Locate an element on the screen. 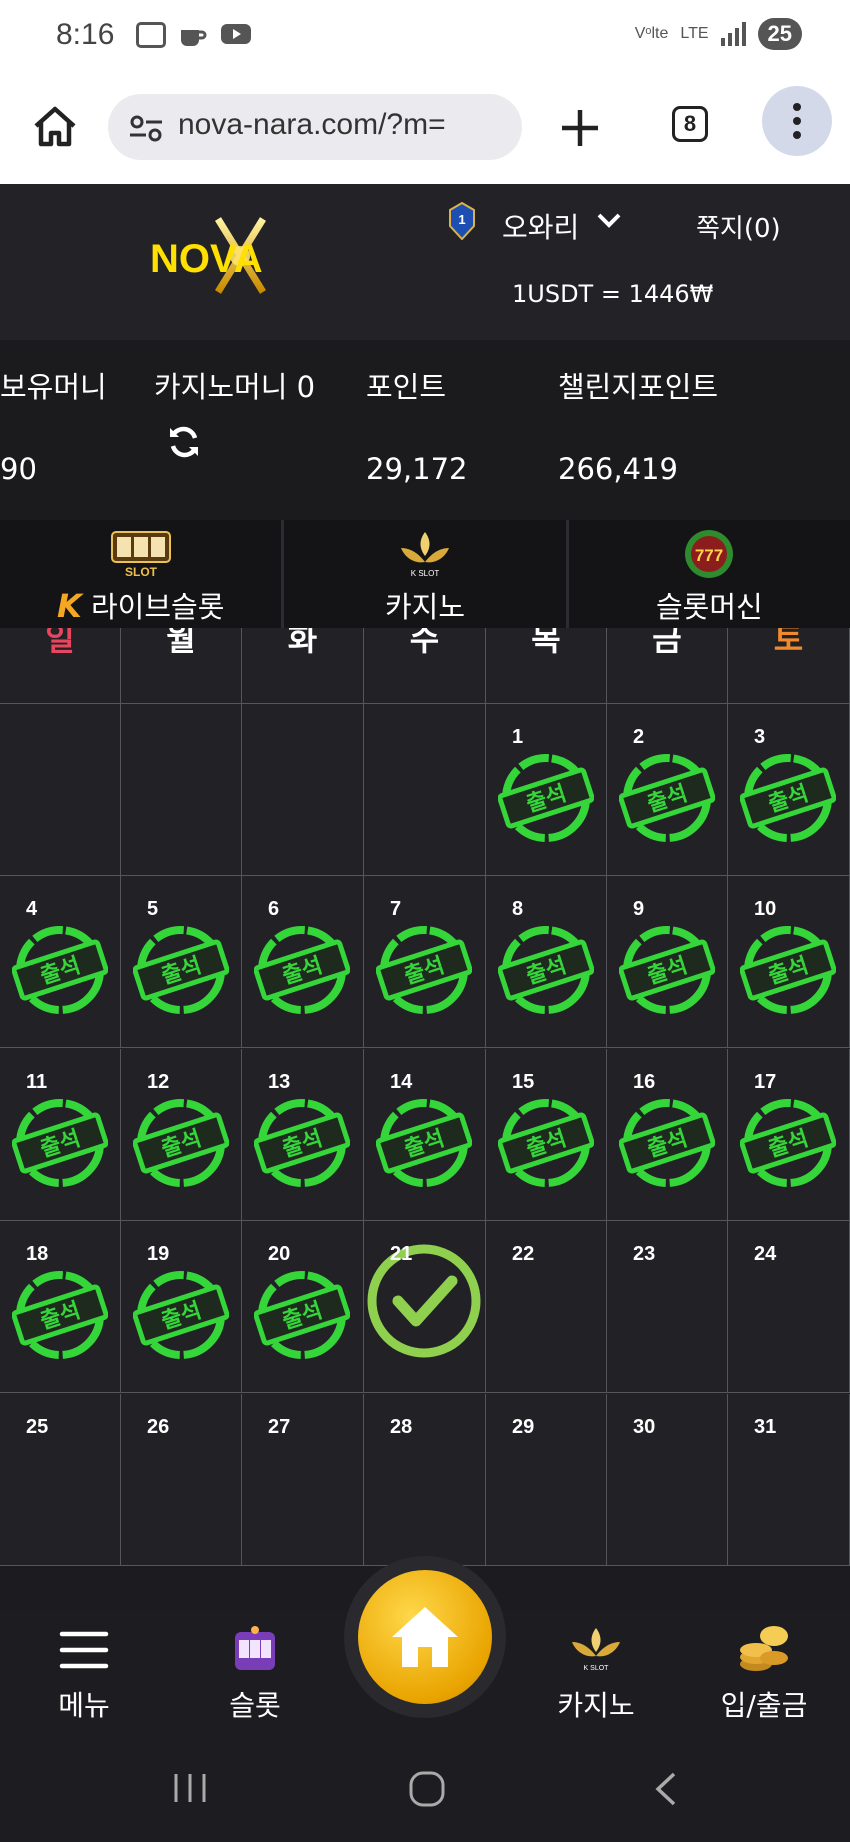 The width and height of the screenshot is (850, 1842). day-number: 10 is located at coordinates (765, 909).